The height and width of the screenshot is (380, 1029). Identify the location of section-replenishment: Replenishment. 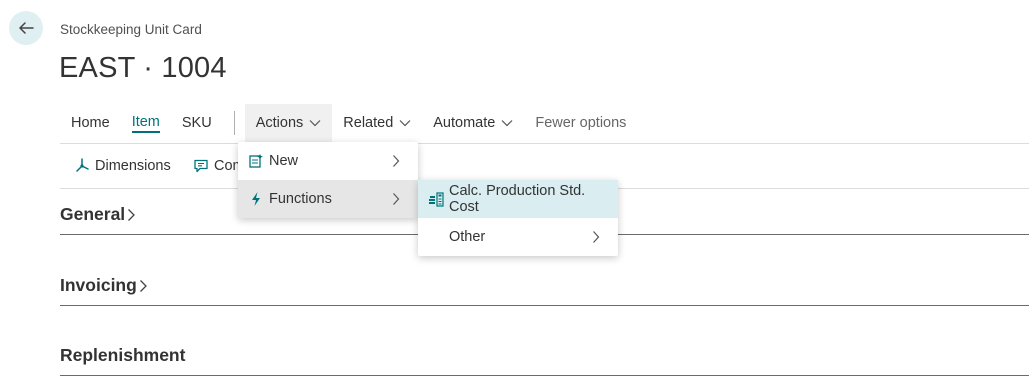
(544, 360).